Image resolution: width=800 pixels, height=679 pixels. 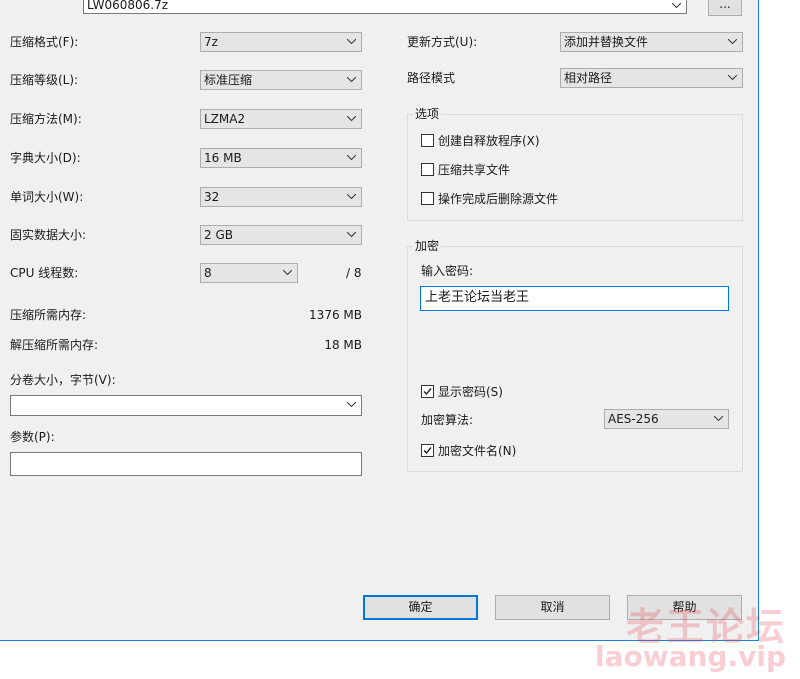 What do you see at coordinates (427, 140) in the screenshot?
I see `sfx-checkbox` at bounding box center [427, 140].